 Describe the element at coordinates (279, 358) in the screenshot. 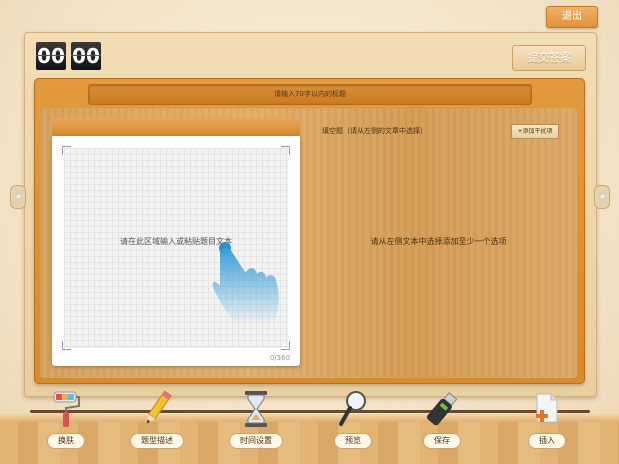

I see `char-counter: 0/360` at that location.